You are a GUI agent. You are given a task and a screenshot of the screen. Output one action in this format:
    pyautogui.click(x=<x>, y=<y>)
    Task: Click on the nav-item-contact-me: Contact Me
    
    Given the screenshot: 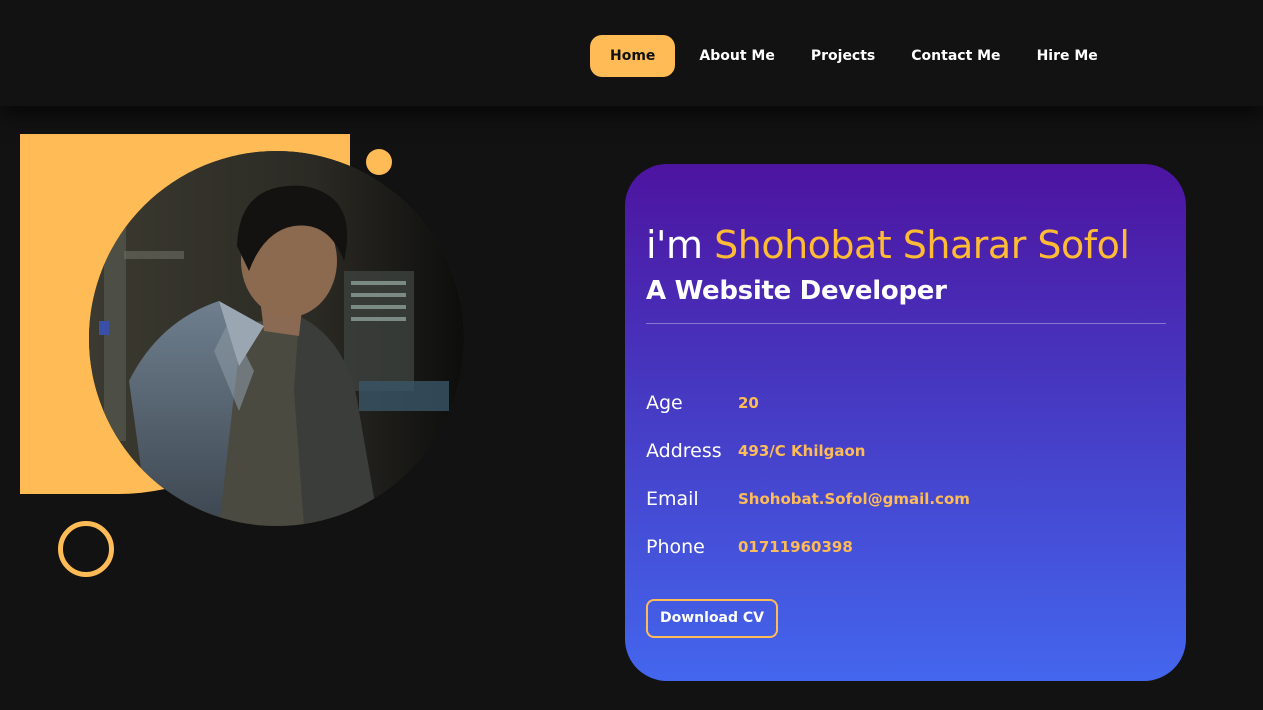 What is the action you would take?
    pyautogui.click(x=955, y=56)
    